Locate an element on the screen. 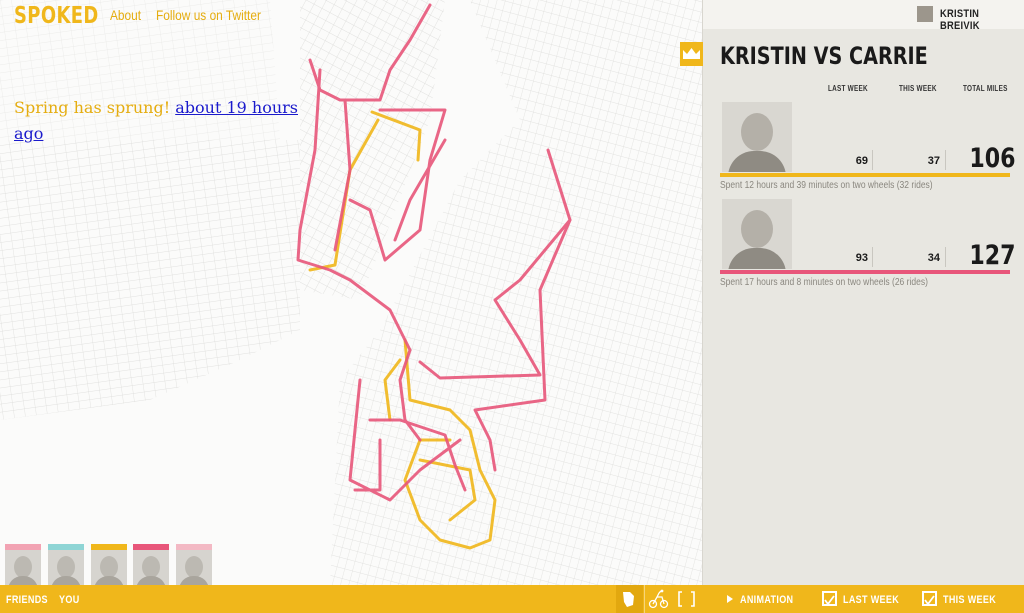  crown-tab is located at coordinates (691, 54).